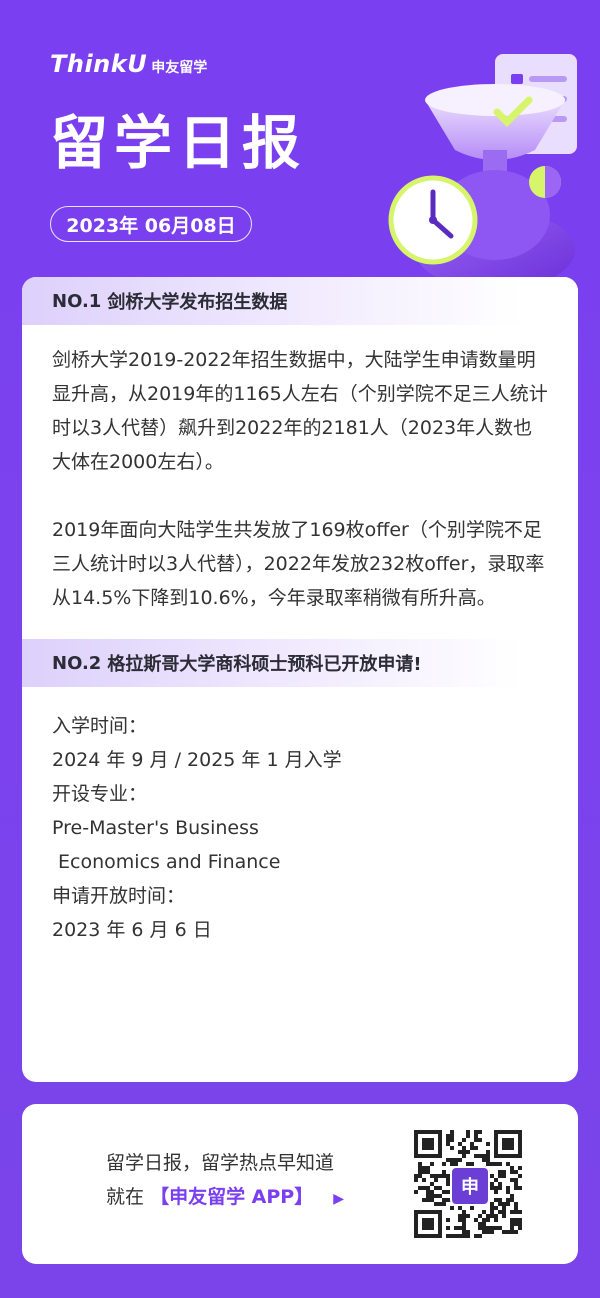 The image size is (600, 1298). Describe the element at coordinates (151, 224) in the screenshot. I see `date-badge: 2023年 06月08日` at that location.